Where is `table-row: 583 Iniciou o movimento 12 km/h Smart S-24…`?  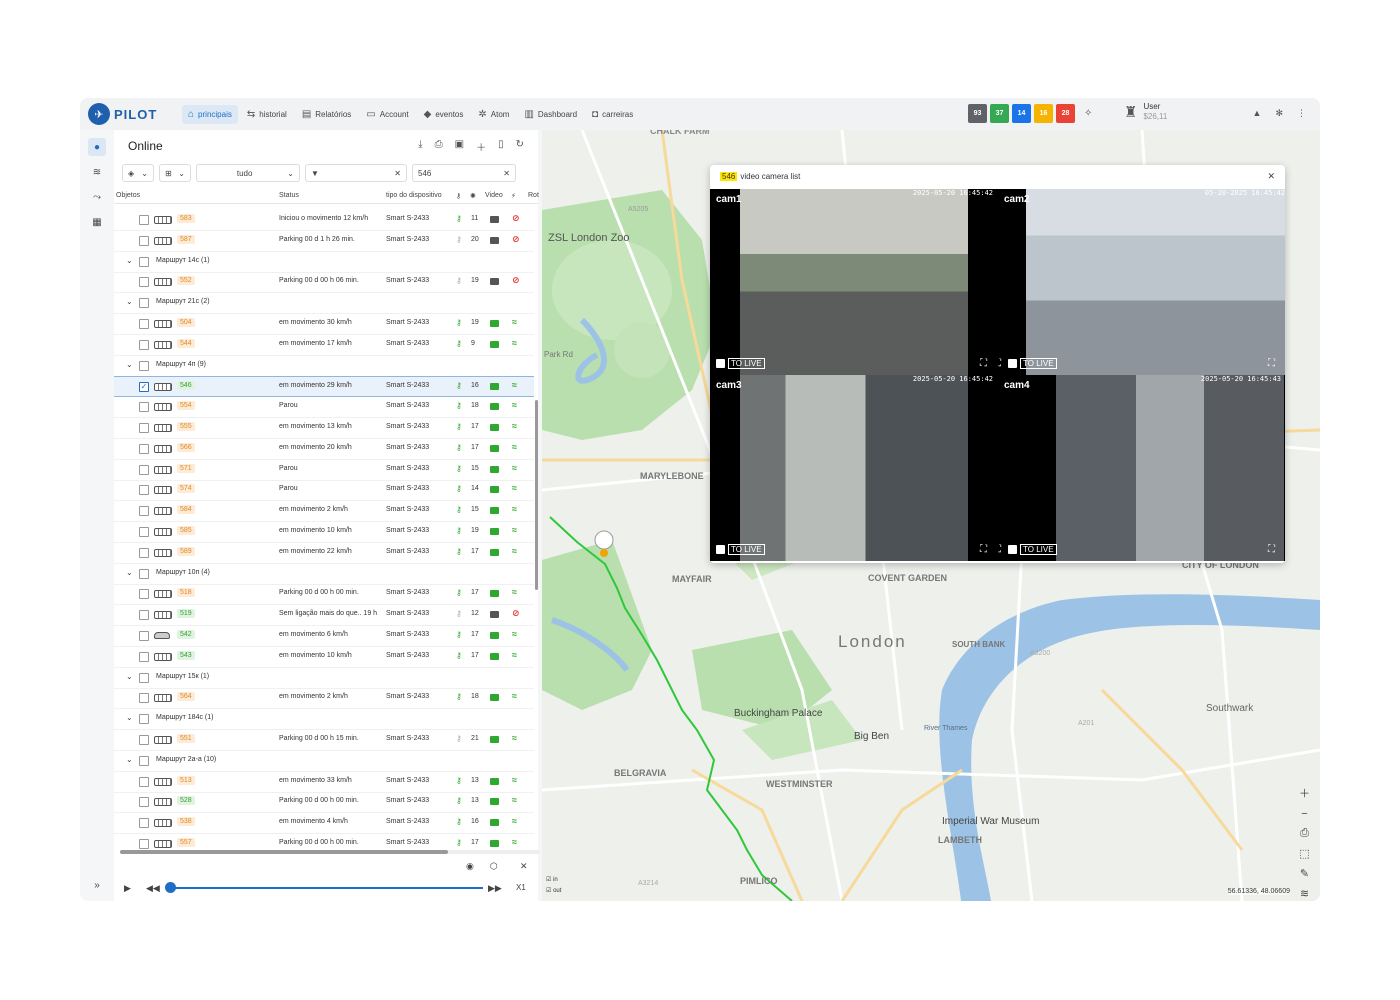 table-row: 583 Iniciou o movimento 12 km/h Smart S-24… is located at coordinates (324, 220).